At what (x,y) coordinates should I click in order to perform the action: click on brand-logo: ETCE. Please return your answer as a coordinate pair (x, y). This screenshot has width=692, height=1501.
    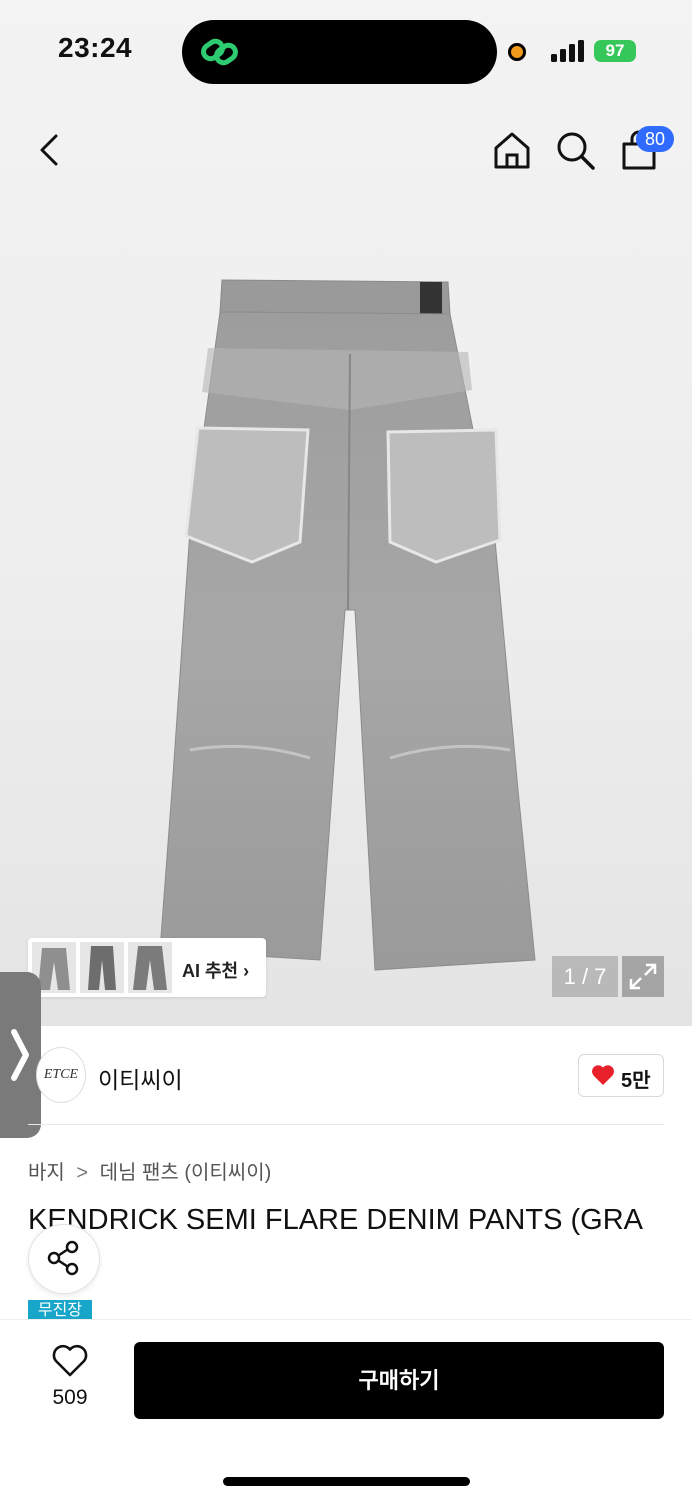
    Looking at the image, I should click on (61, 1075).